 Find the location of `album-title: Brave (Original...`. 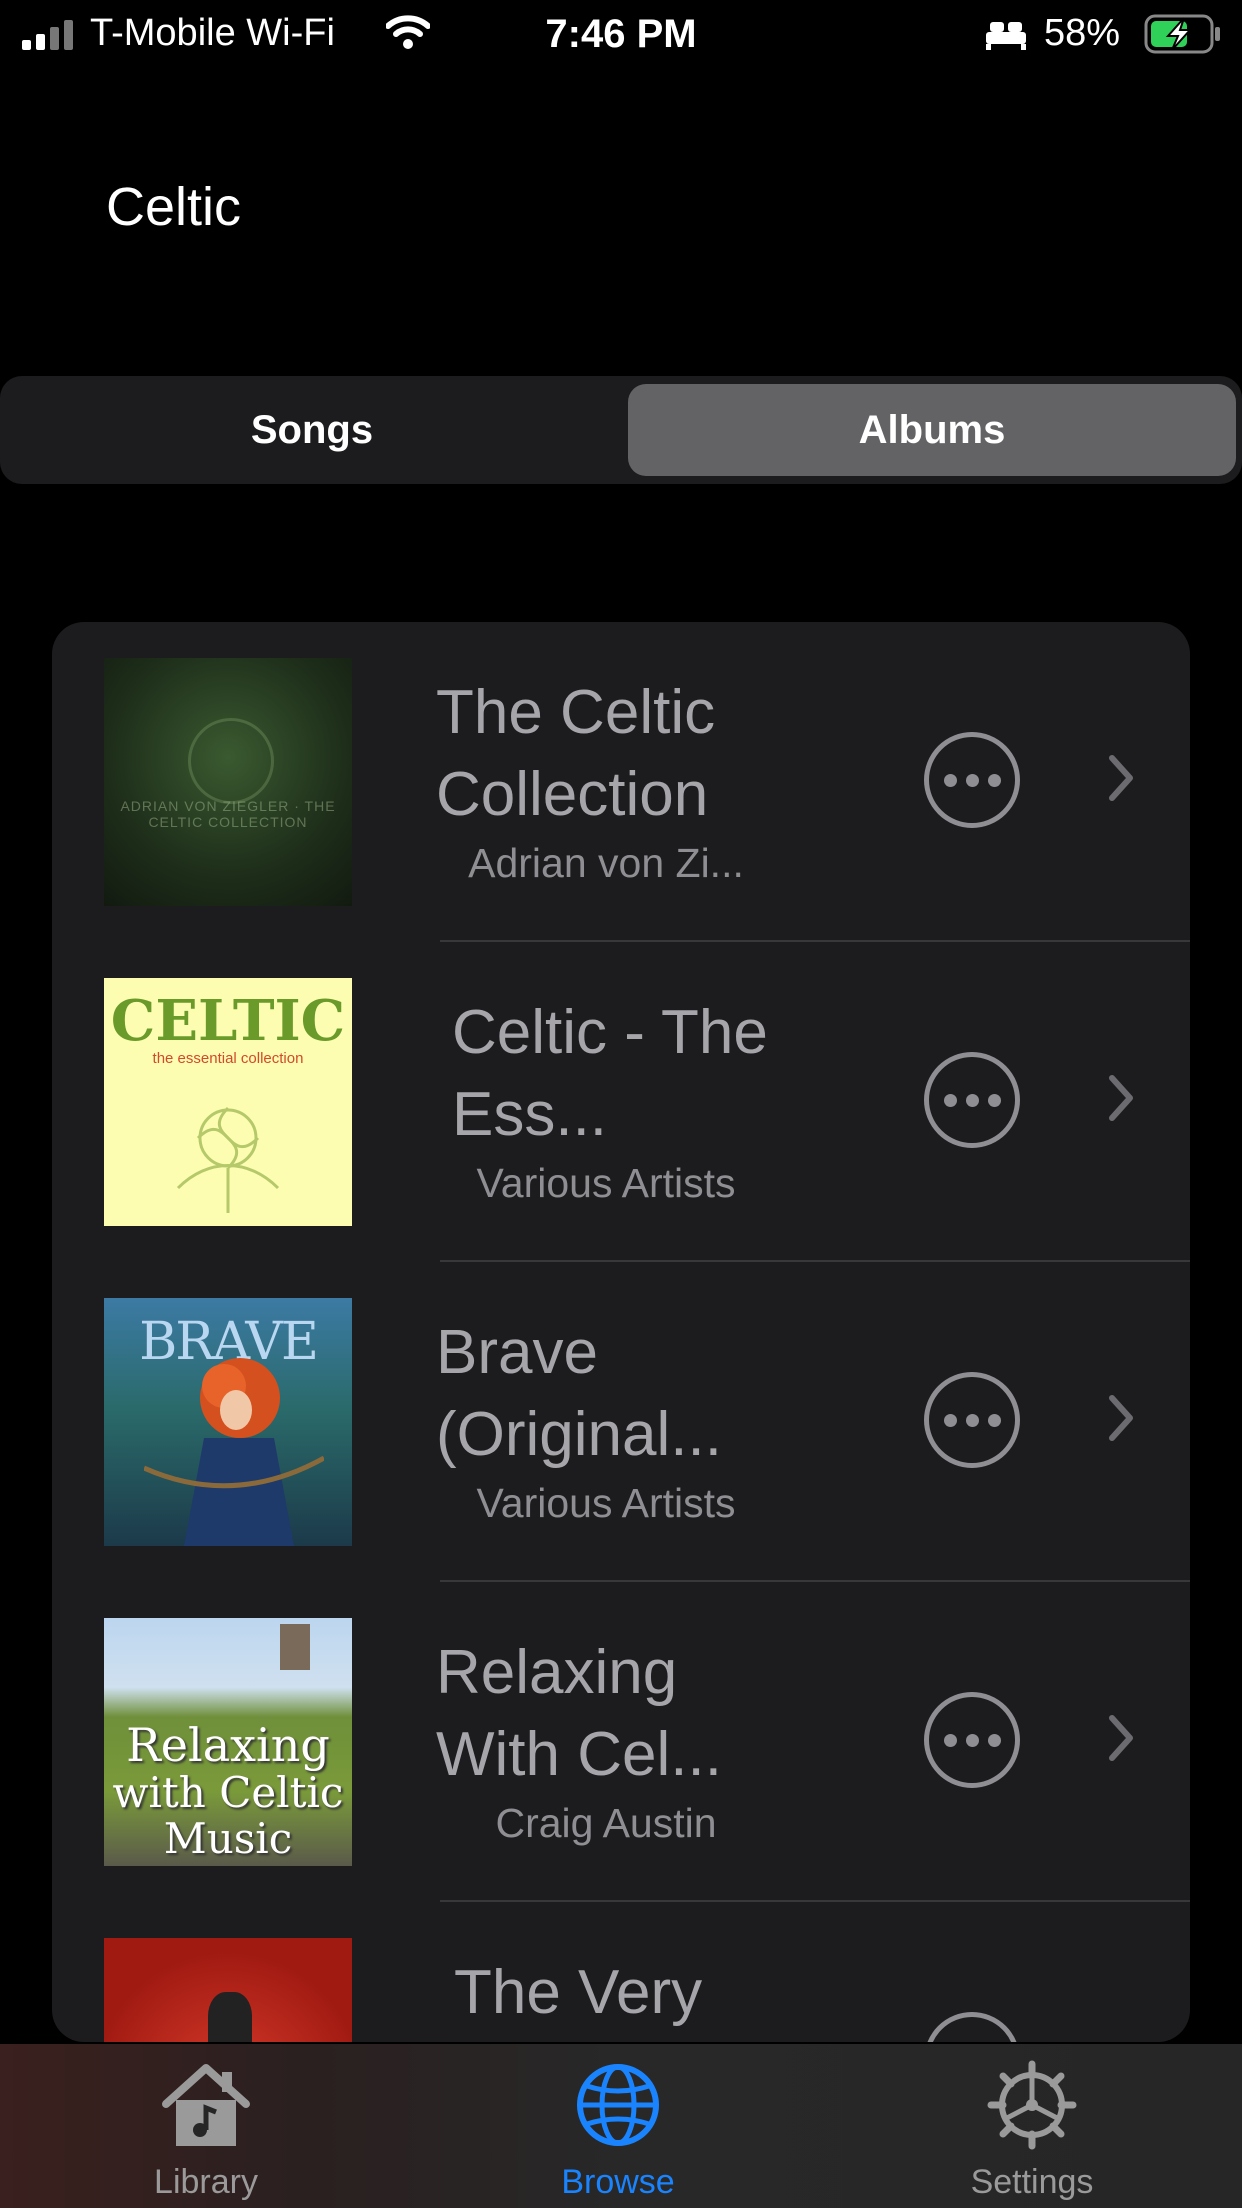

album-title: Brave (Original... is located at coordinates (579, 1393).